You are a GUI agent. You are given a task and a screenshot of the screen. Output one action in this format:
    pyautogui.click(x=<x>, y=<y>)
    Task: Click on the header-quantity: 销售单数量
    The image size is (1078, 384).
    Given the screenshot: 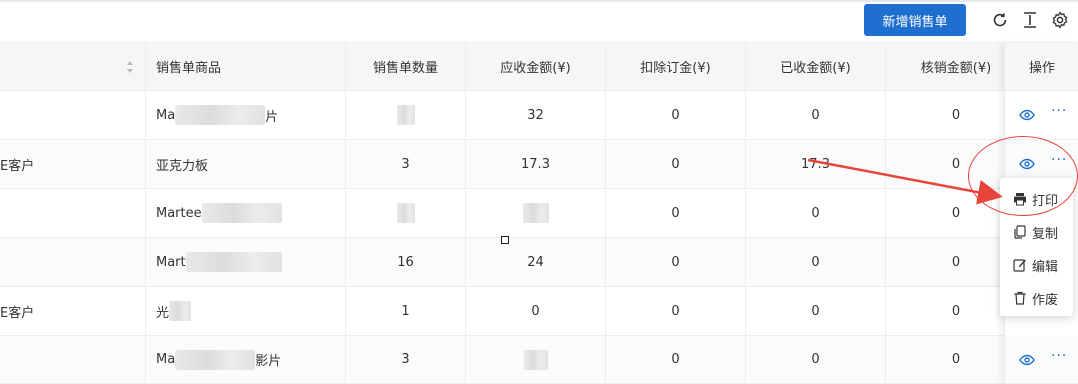 What is the action you would take?
    pyautogui.click(x=406, y=66)
    